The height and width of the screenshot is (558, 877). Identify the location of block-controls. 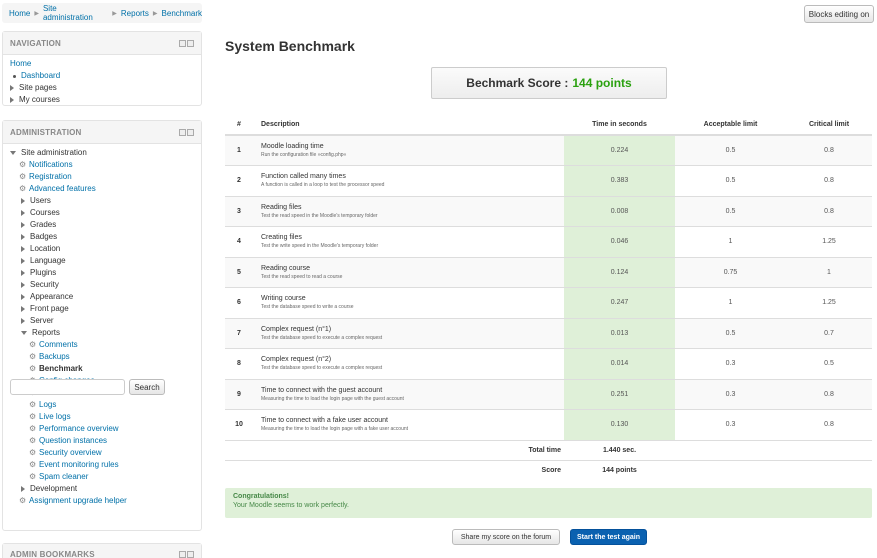
(186, 554).